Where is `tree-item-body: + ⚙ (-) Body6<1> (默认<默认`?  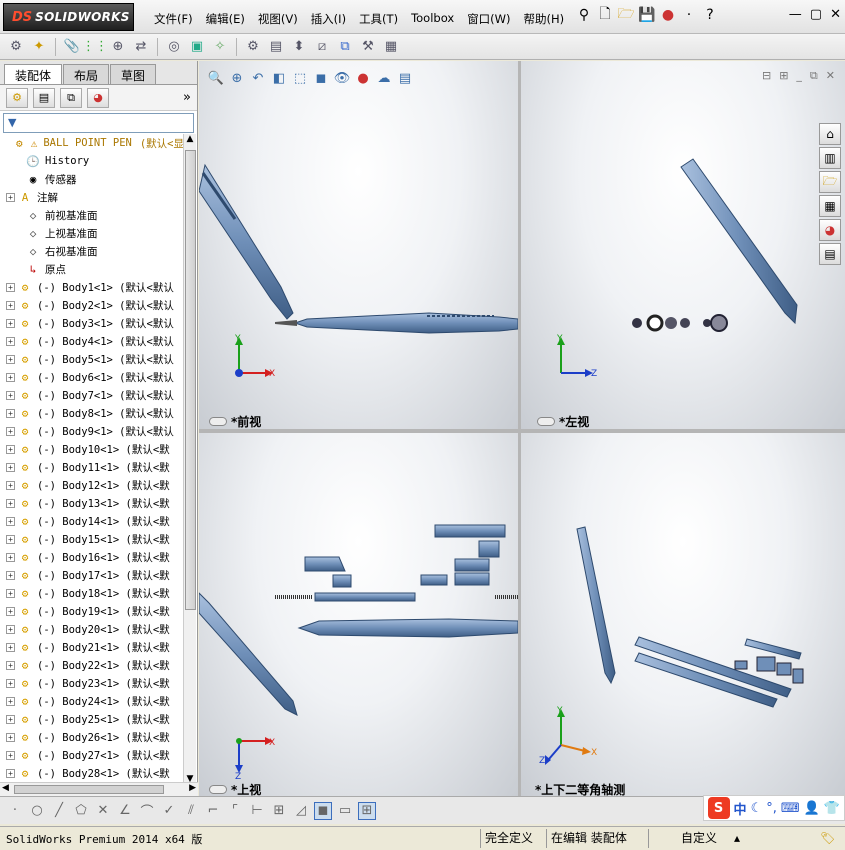
tree-item-body: + ⚙ (-) Body6<1> (默认<默认 is located at coordinates (92, 377).